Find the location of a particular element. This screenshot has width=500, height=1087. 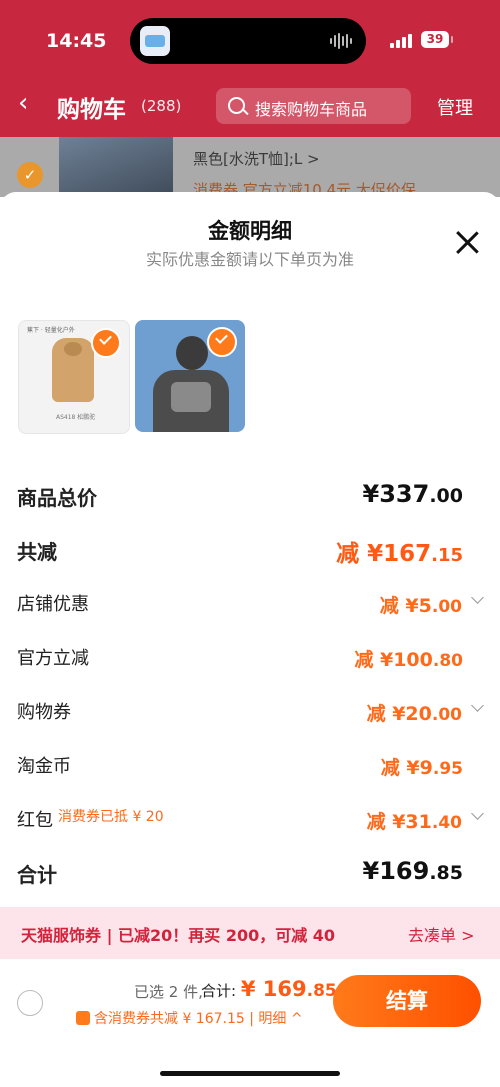

store-discount-value: 减 ¥5.00 is located at coordinates (421, 604).